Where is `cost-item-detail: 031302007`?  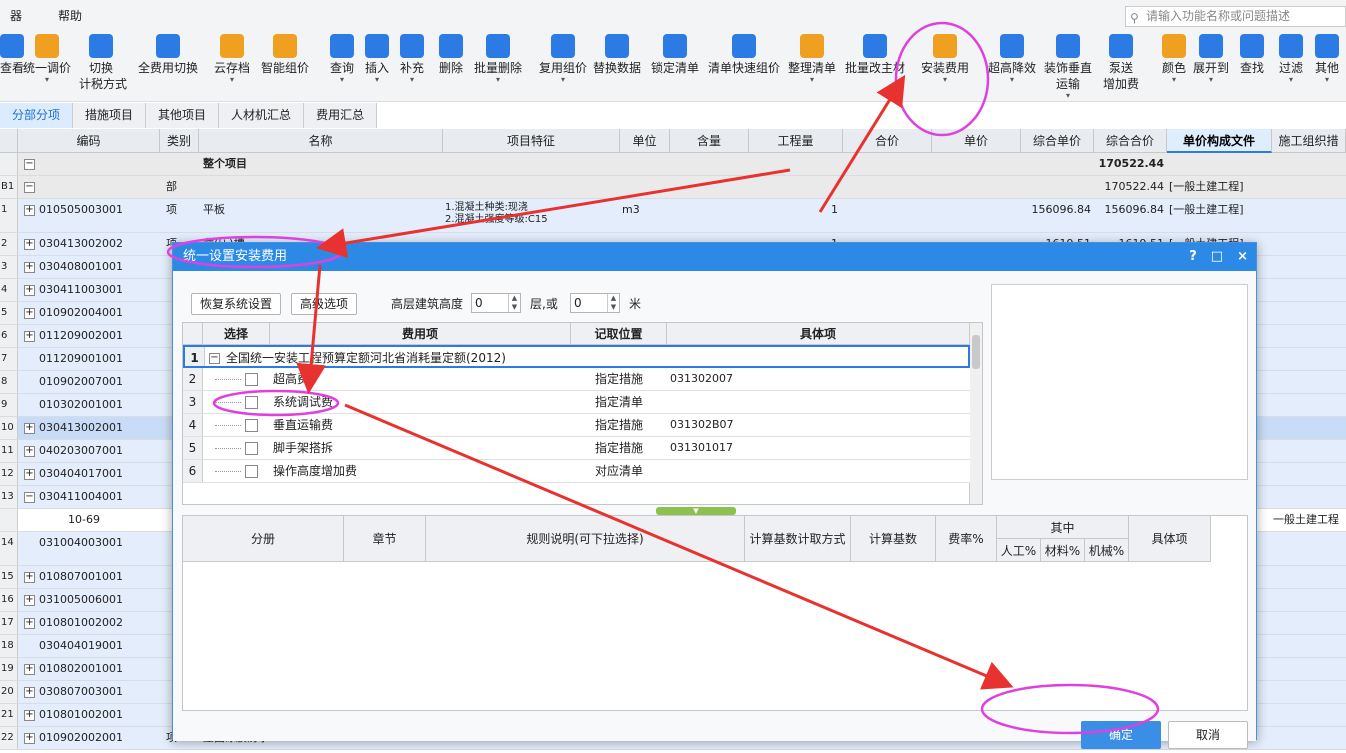
cost-item-detail: 031302007 is located at coordinates (701, 379).